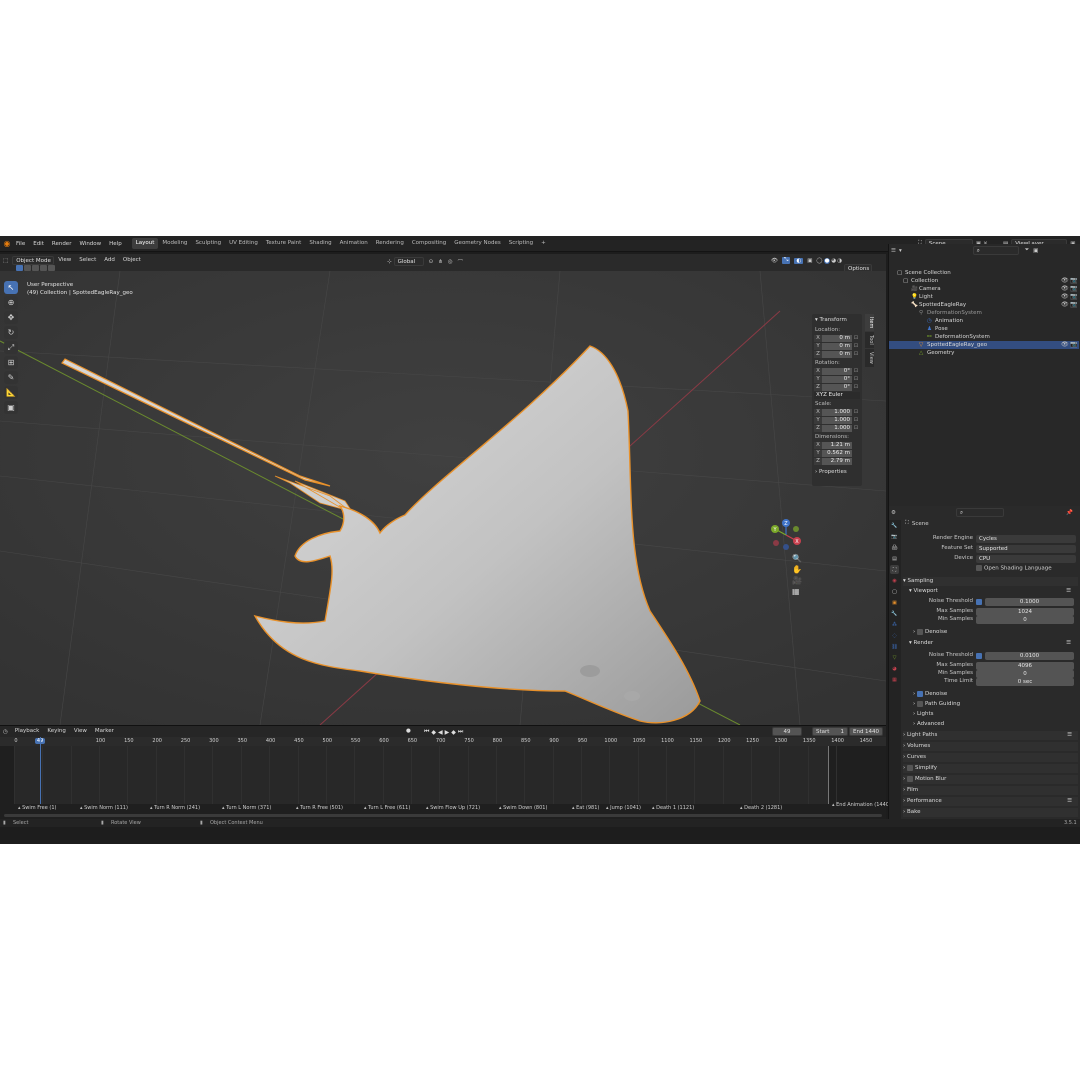  I want to click on play-reverse-icon: ◀, so click(440, 732).